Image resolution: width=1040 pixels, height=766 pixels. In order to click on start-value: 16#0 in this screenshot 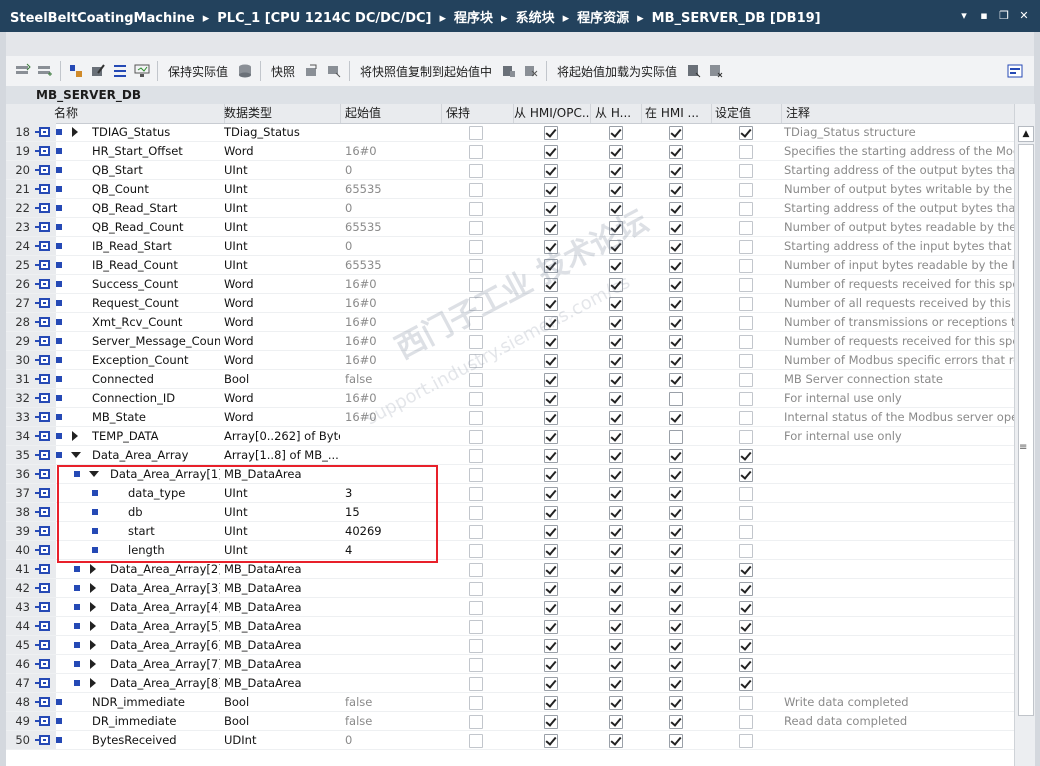, I will do `click(395, 303)`.